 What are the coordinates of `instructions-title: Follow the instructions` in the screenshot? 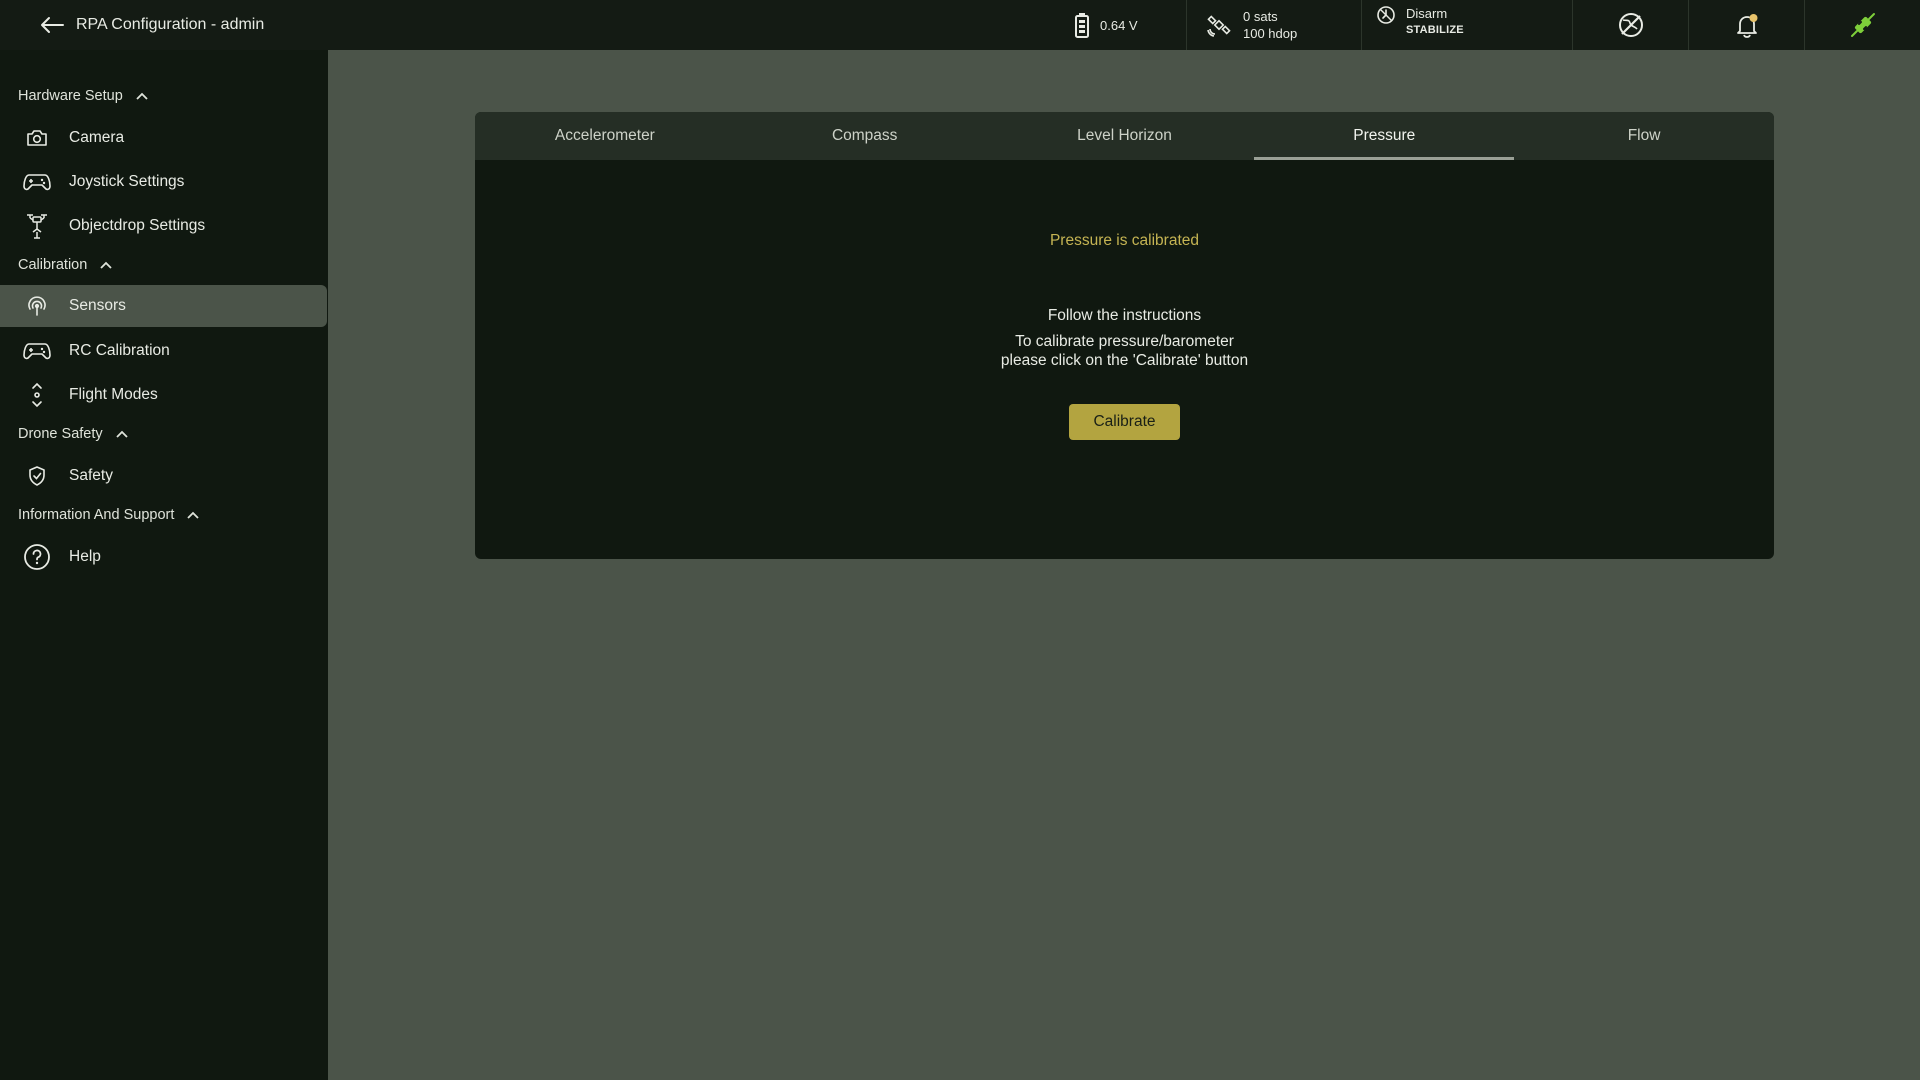 It's located at (1124, 315).